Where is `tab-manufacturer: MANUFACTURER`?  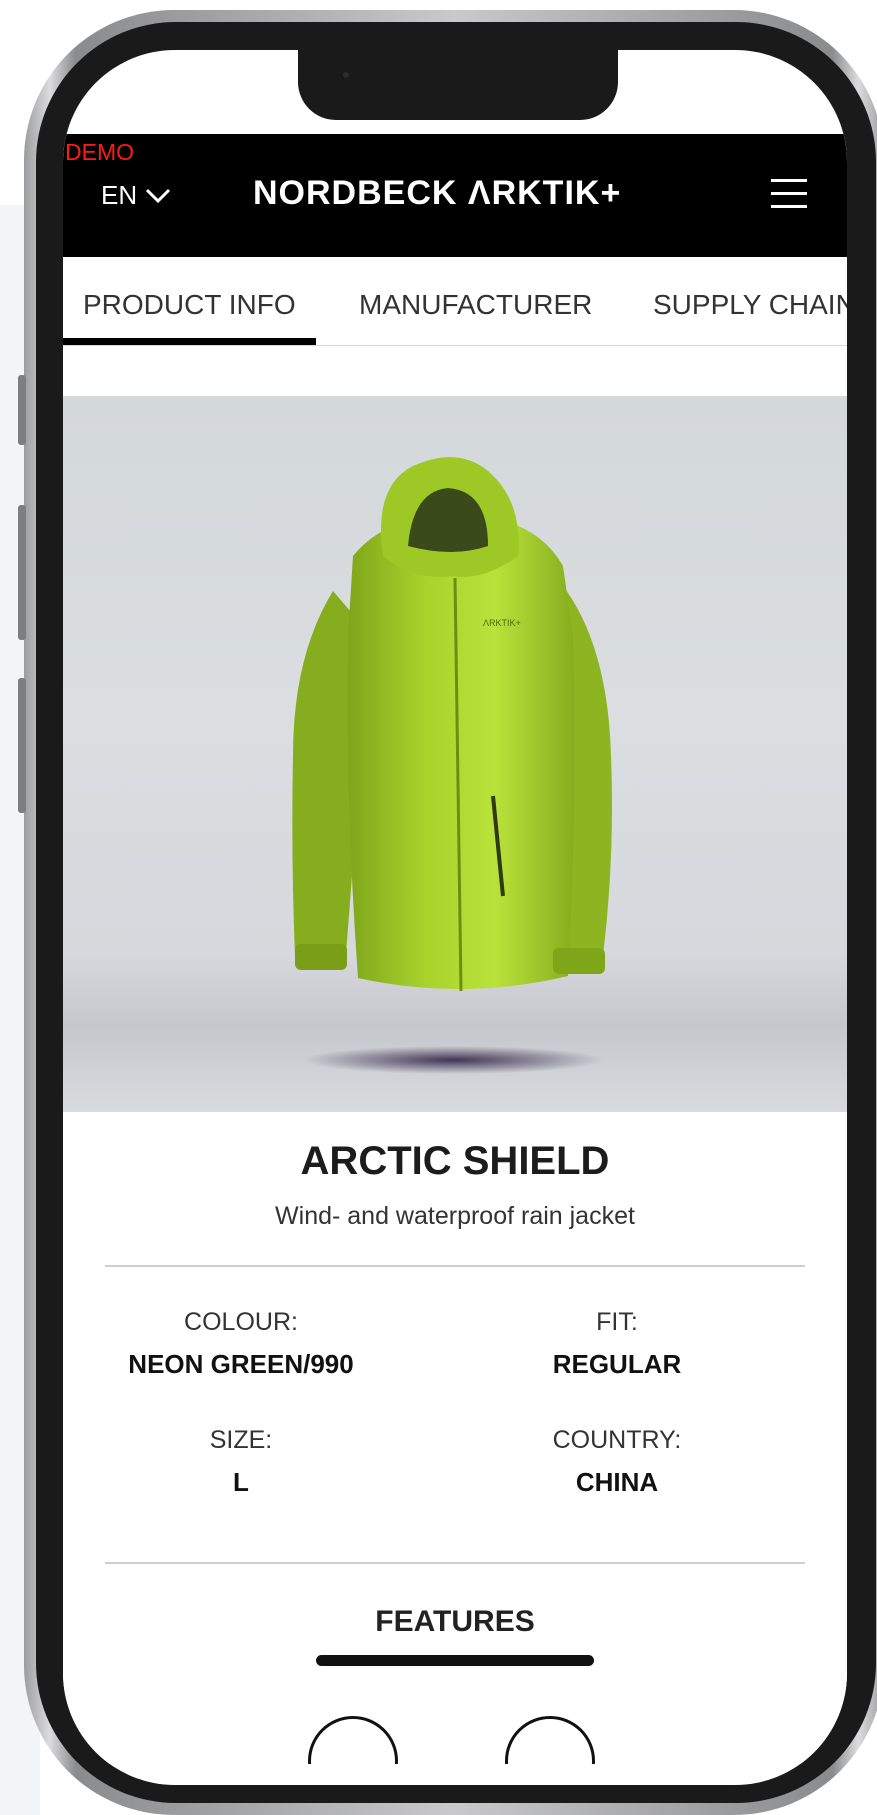 tab-manufacturer: MANUFACTURER is located at coordinates (475, 305).